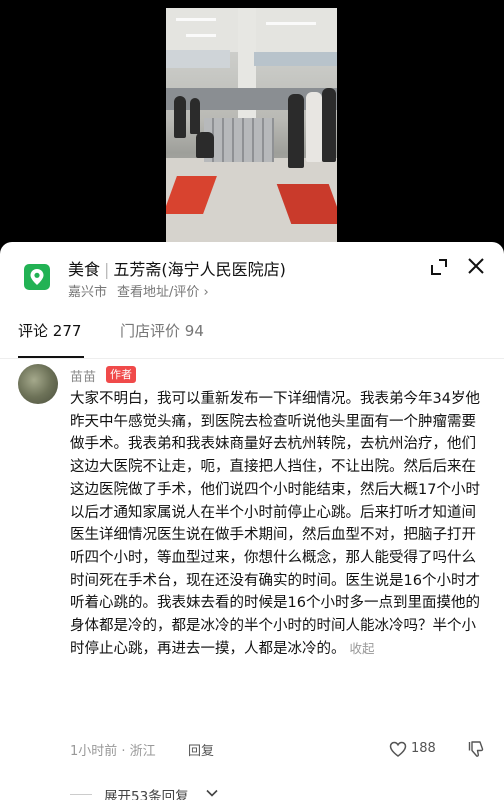  I want to click on expand-icon, so click(439, 267).